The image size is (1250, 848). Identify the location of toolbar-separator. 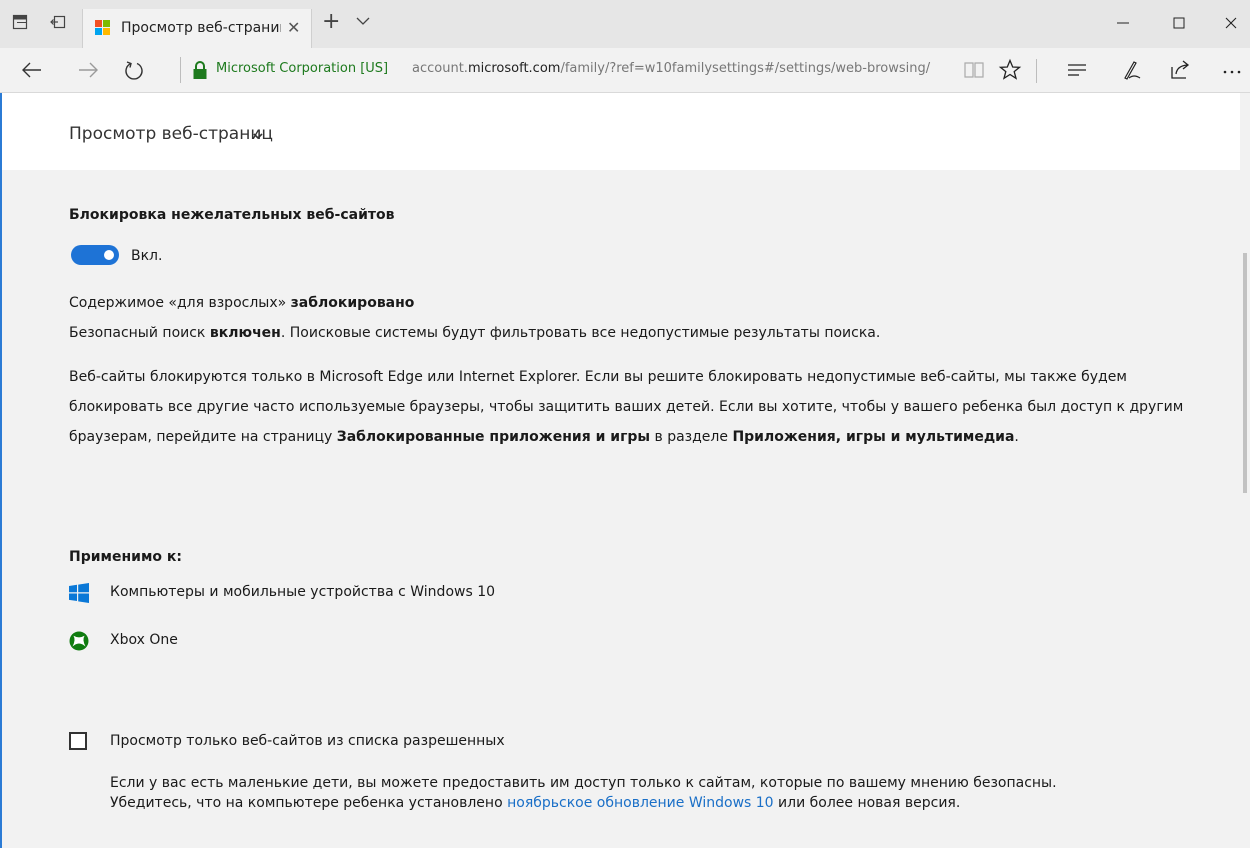
(1036, 71).